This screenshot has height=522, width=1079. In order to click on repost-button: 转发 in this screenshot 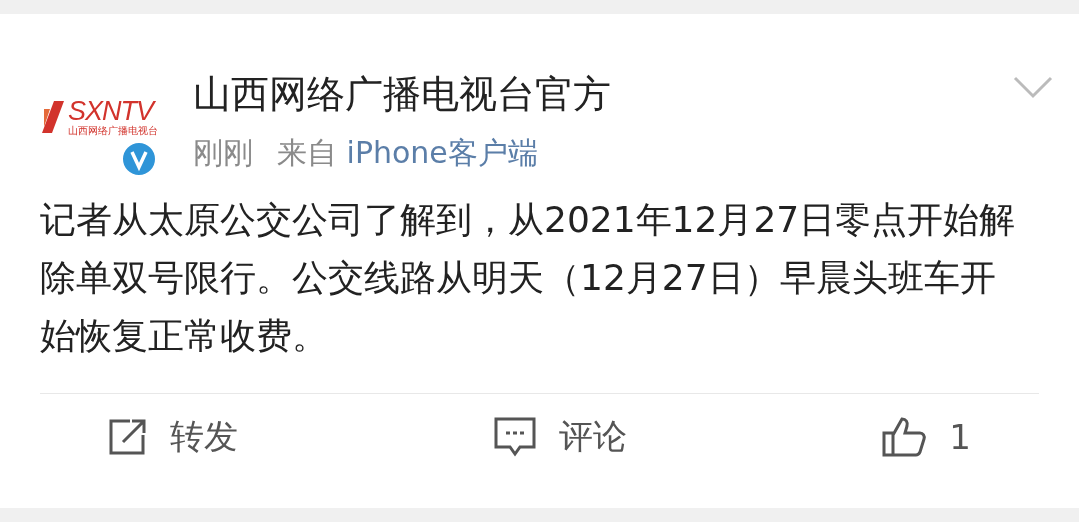, I will do `click(173, 436)`.